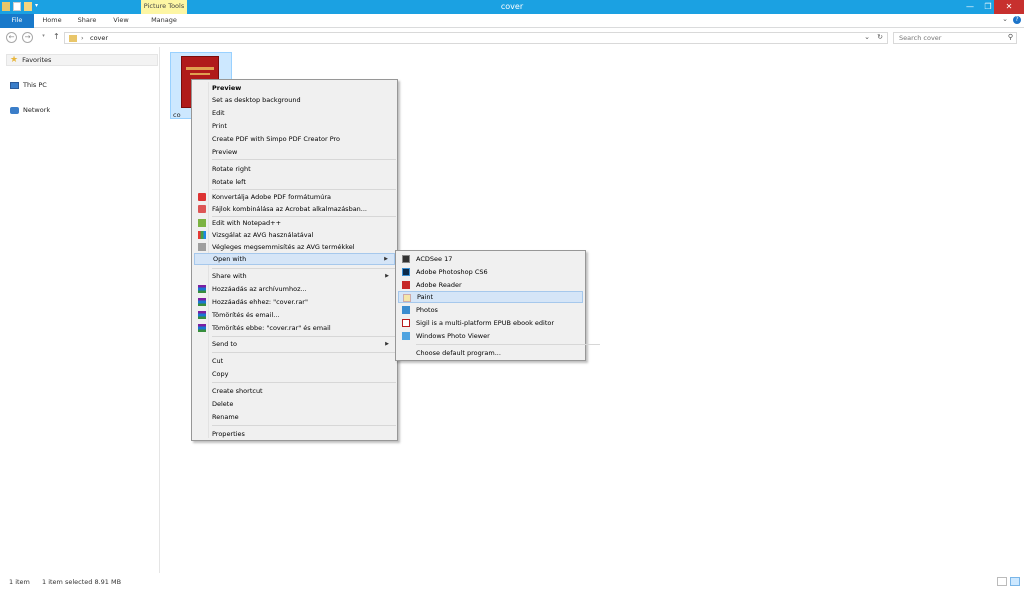  I want to click on paint-icon, so click(407, 298).